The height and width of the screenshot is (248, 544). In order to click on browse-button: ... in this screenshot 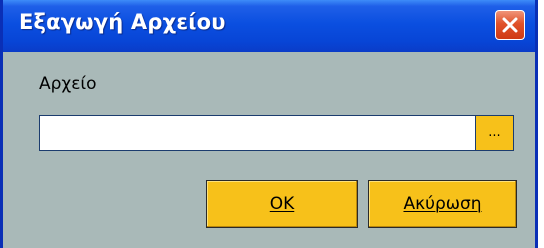, I will do `click(495, 133)`.